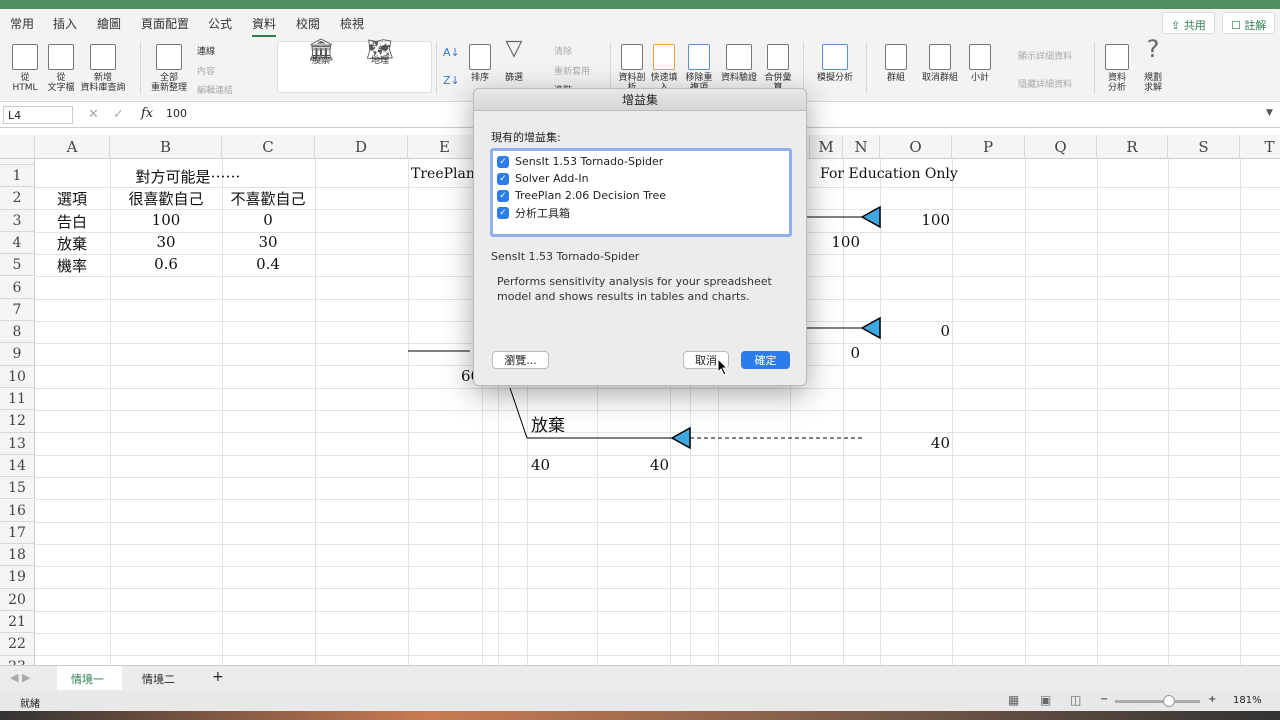  What do you see at coordinates (835, 57) in the screenshot?
I see `what-if-icon` at bounding box center [835, 57].